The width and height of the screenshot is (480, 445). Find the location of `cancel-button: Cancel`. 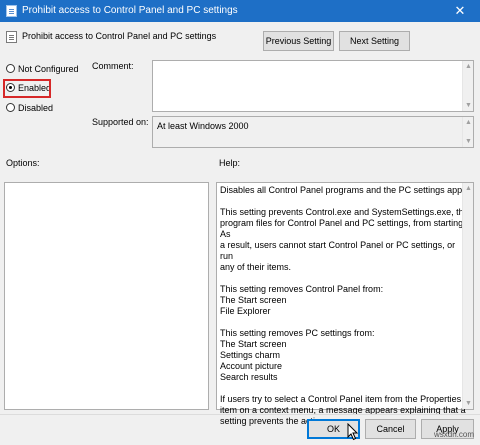

cancel-button: Cancel is located at coordinates (390, 429).